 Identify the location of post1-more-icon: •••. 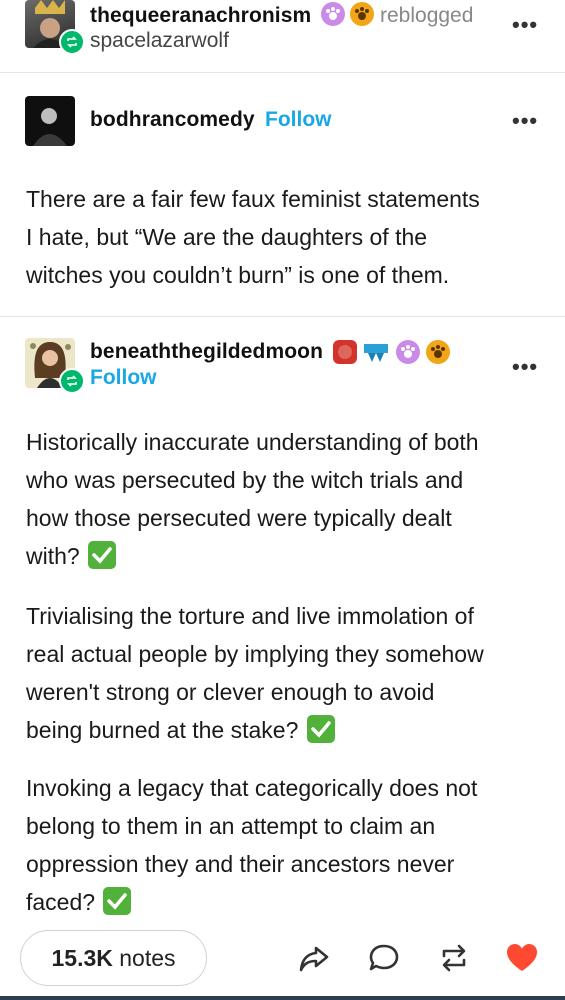
(525, 121).